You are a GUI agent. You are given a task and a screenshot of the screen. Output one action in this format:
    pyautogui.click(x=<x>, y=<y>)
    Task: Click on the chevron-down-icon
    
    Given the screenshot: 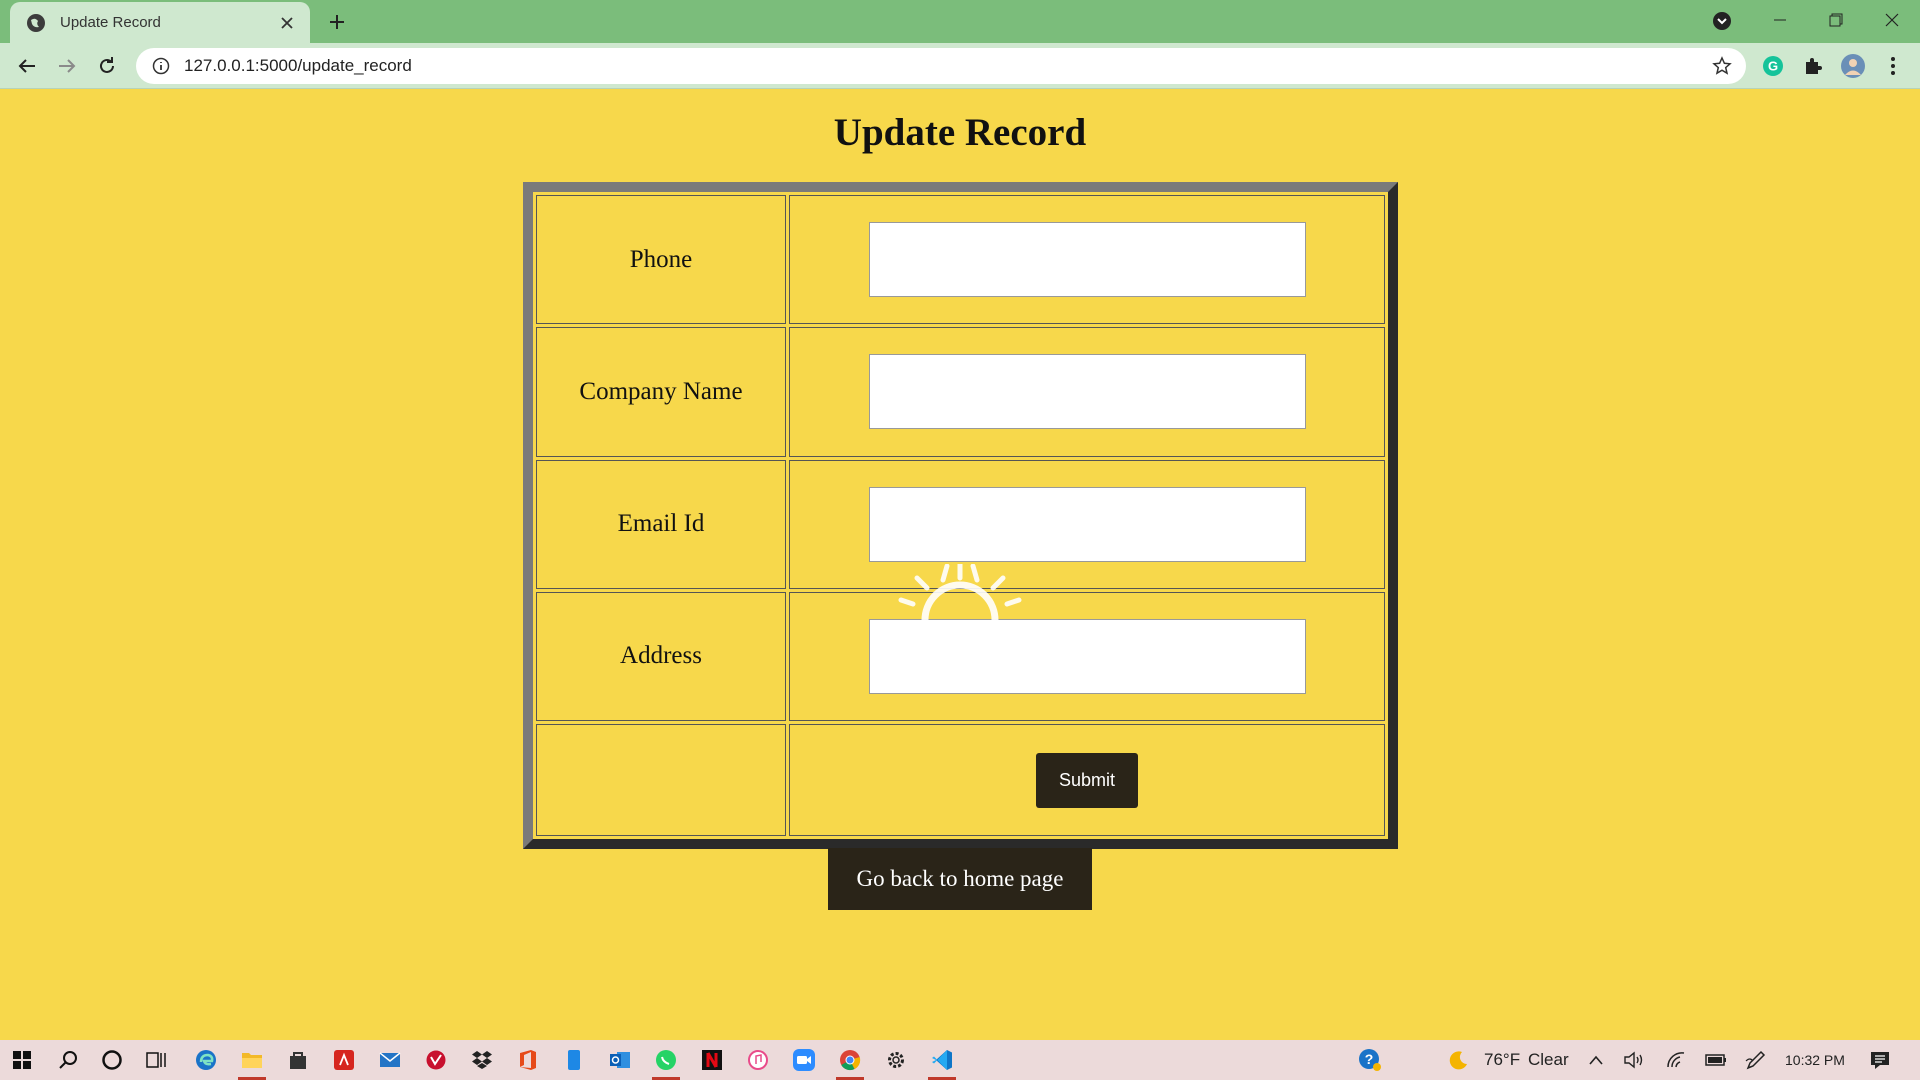 What is the action you would take?
    pyautogui.click(x=1722, y=21)
    